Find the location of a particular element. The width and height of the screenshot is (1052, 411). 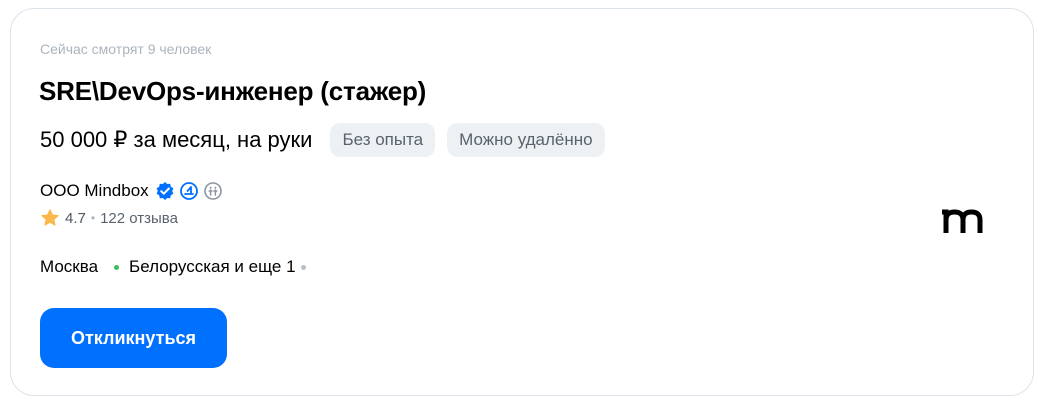

experience-tag: Без опыта is located at coordinates (383, 140).